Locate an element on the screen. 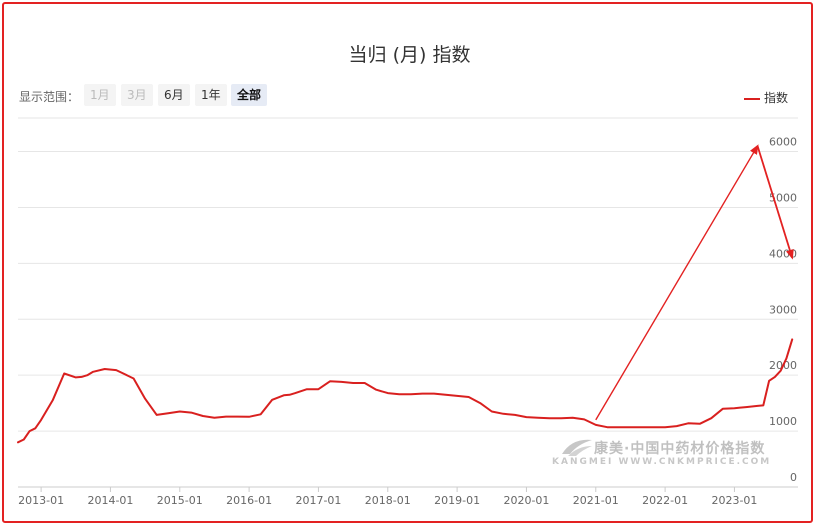  watermark: 康美·中国中药材价格指数 KANGMEI WWW.CNKMPRICE.COM is located at coordinates (672, 454).